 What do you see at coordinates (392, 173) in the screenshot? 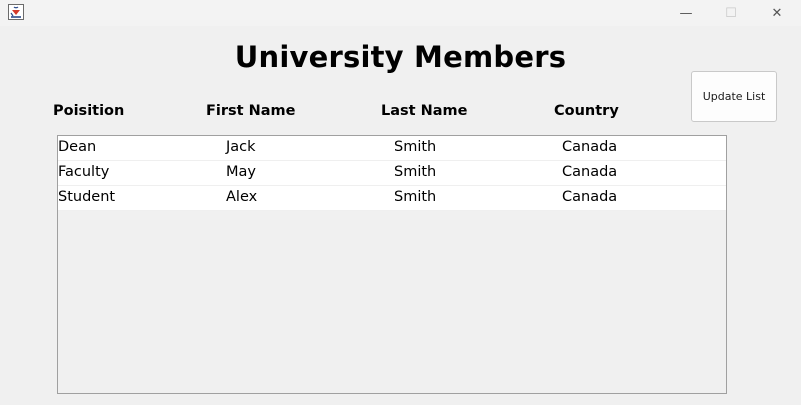
I see `list-item: Faculty May Smith Canada` at bounding box center [392, 173].